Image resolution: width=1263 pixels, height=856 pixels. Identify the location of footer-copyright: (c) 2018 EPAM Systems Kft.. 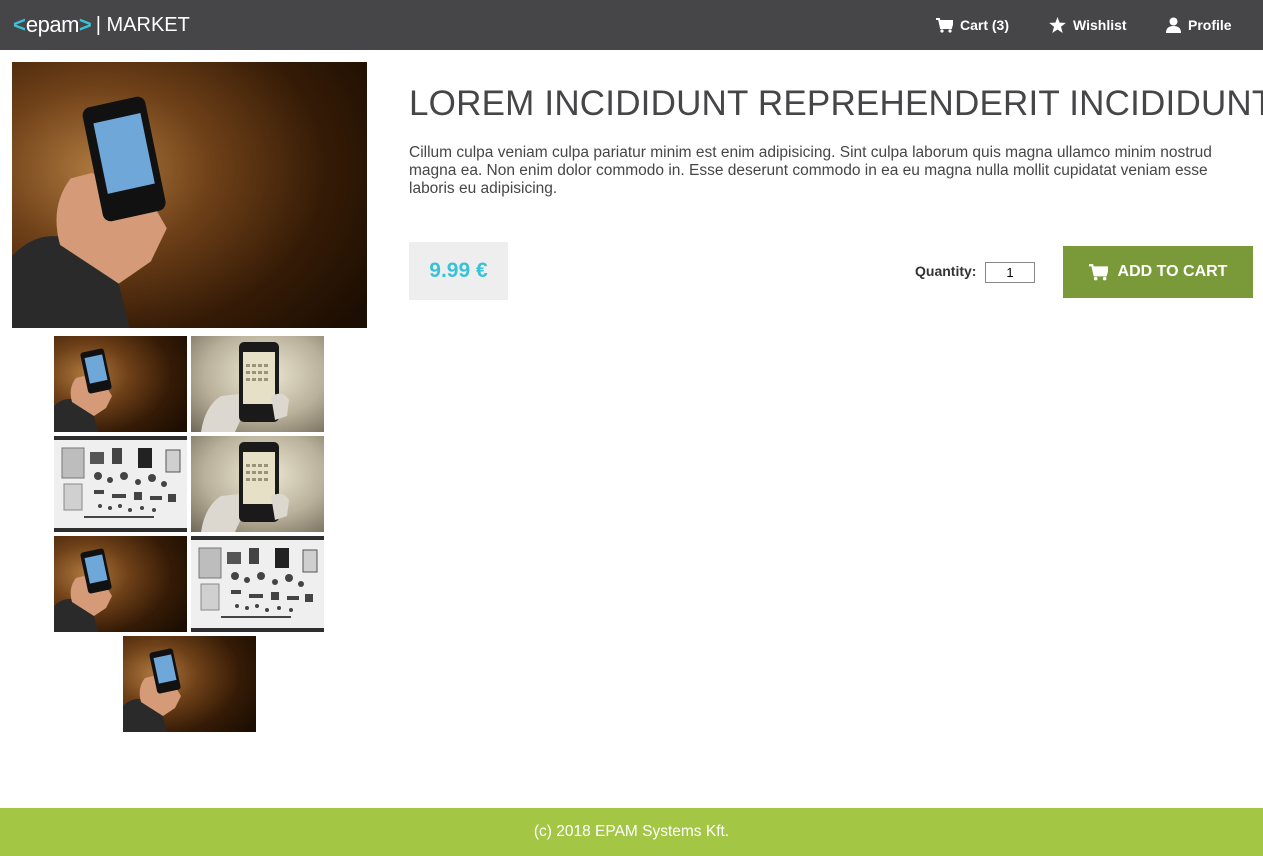
(631, 831).